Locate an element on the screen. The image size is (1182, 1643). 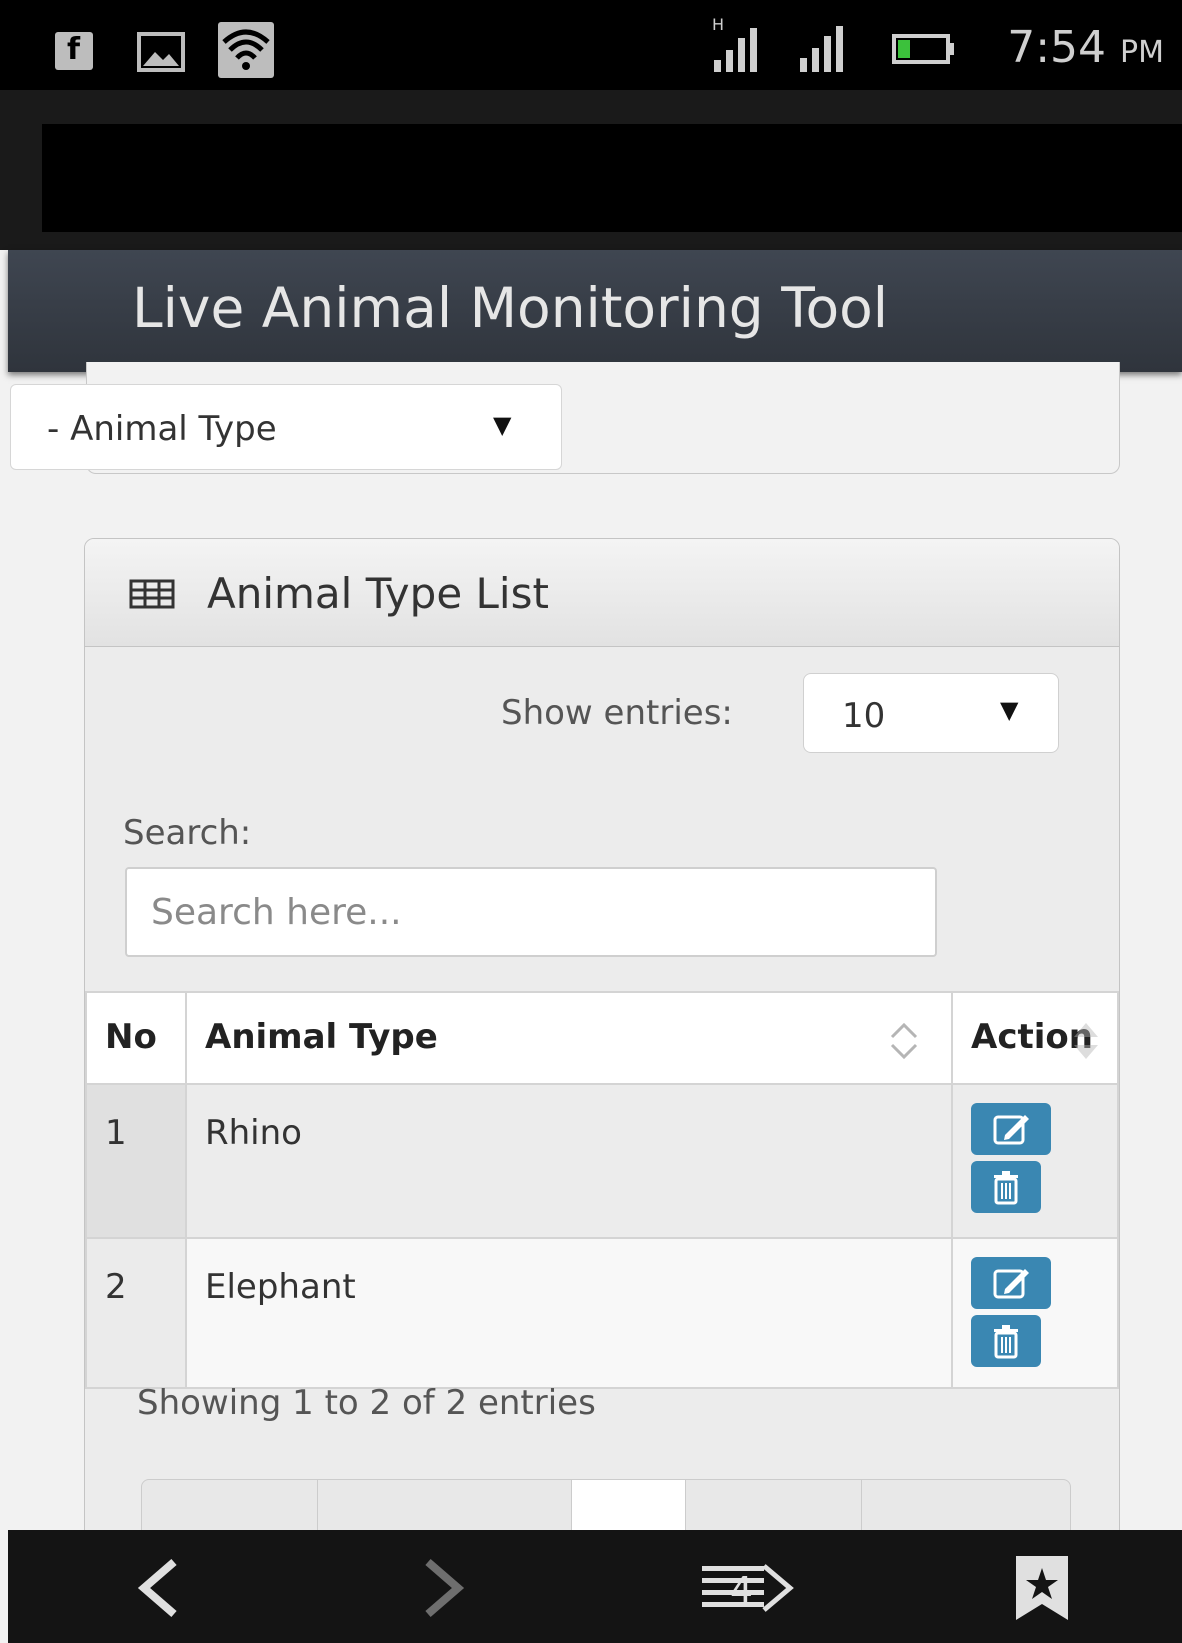
status-bar: f H 7:54 PM is located at coordinates (591, 45).